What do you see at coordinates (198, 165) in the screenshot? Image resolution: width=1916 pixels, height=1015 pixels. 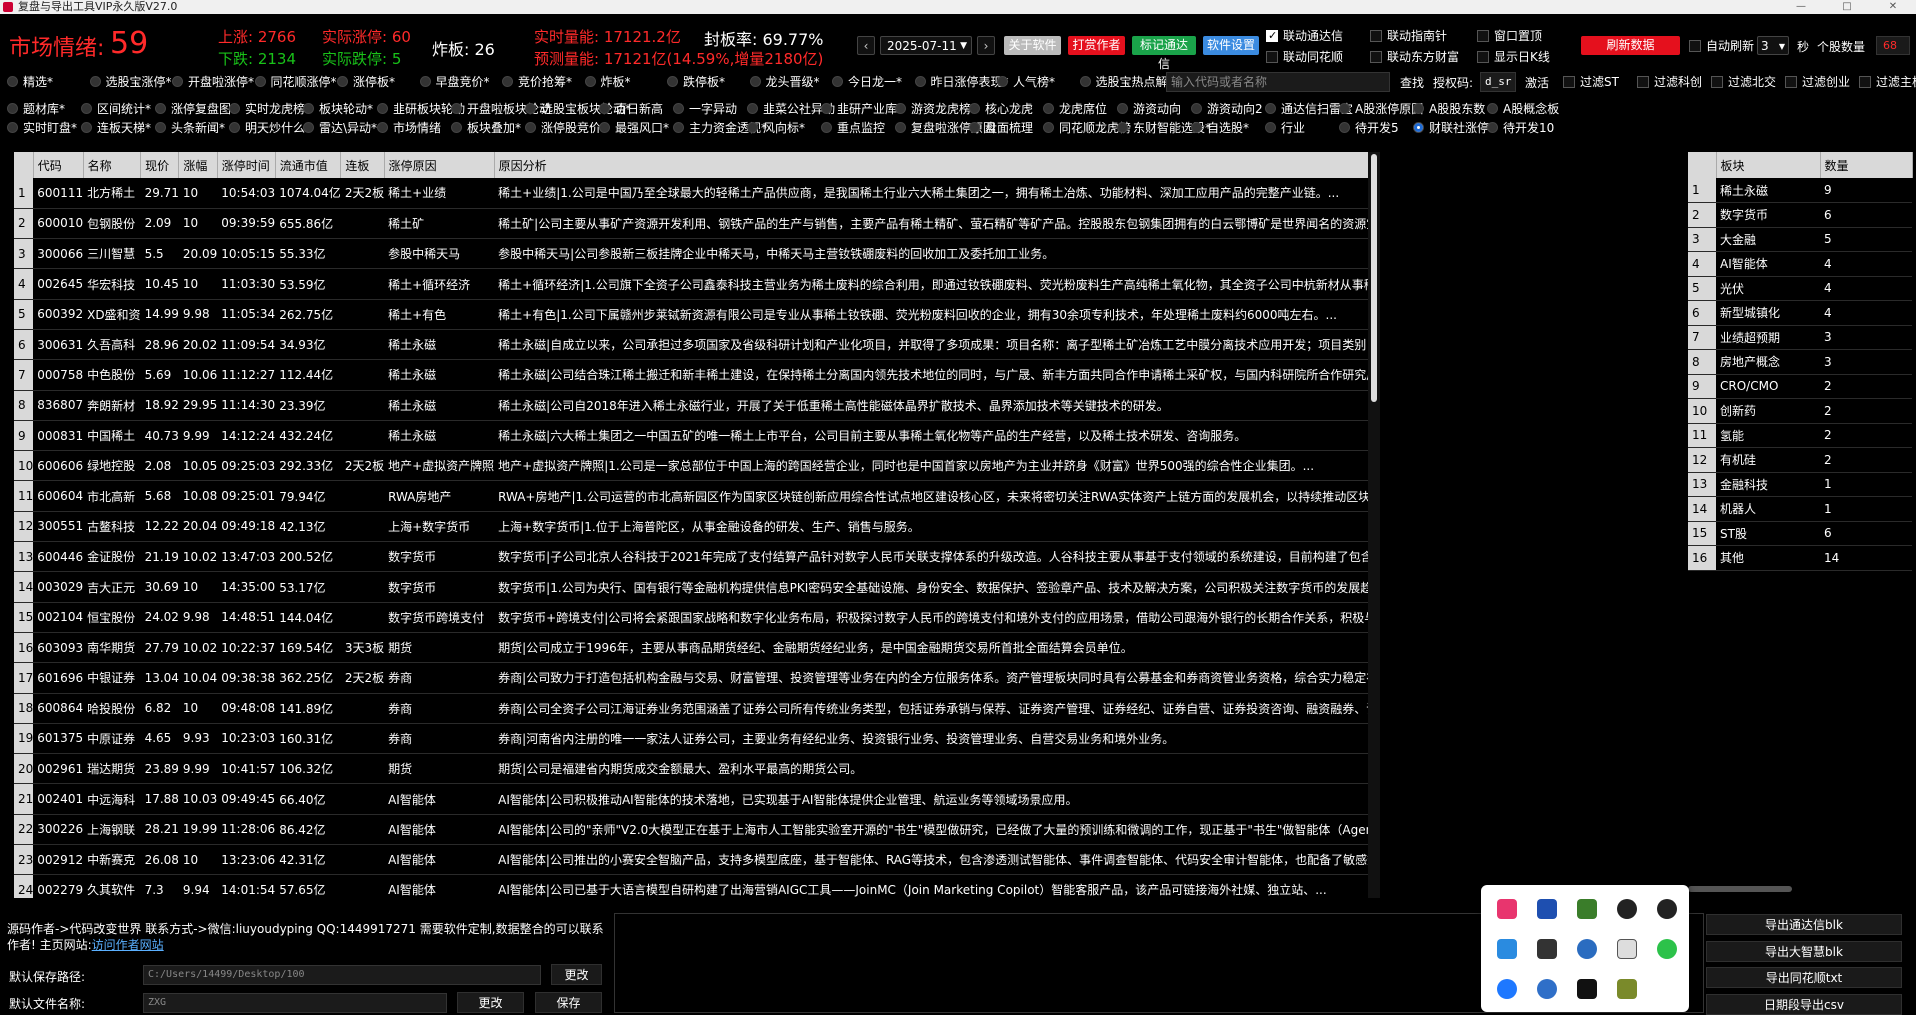 I see `column-header: 涨幅` at bounding box center [198, 165].